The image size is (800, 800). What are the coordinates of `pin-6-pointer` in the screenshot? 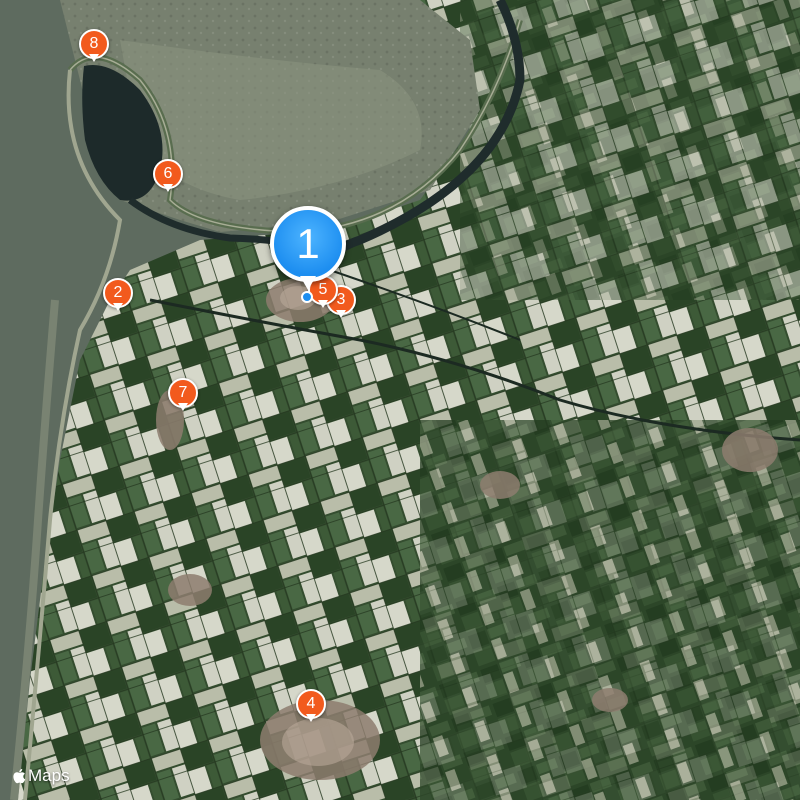 It's located at (168, 188).